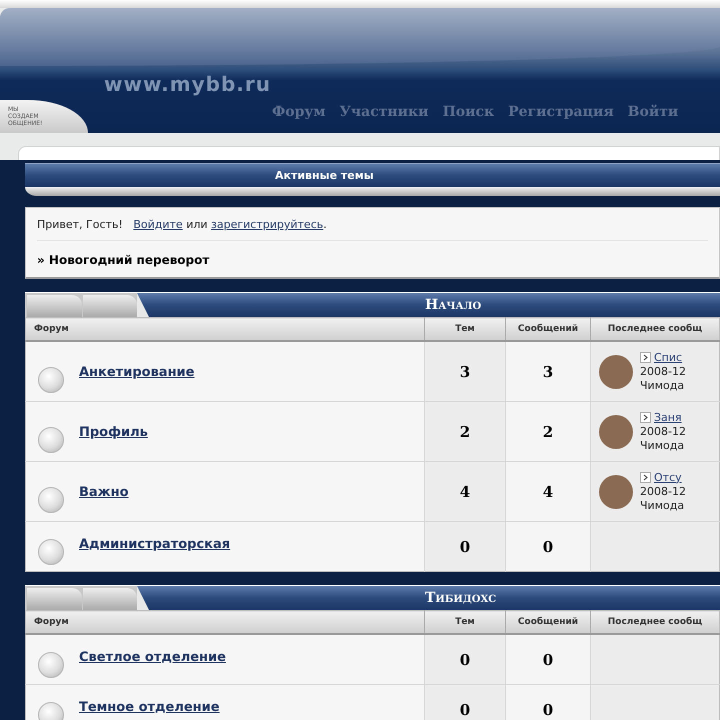  I want to click on last-post-link: Спис, so click(668, 357).